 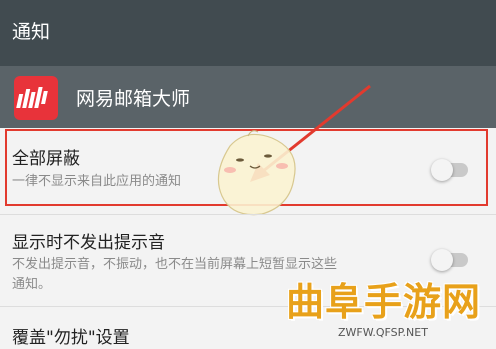 What do you see at coordinates (256, 173) in the screenshot?
I see `mascot-illustration` at bounding box center [256, 173].